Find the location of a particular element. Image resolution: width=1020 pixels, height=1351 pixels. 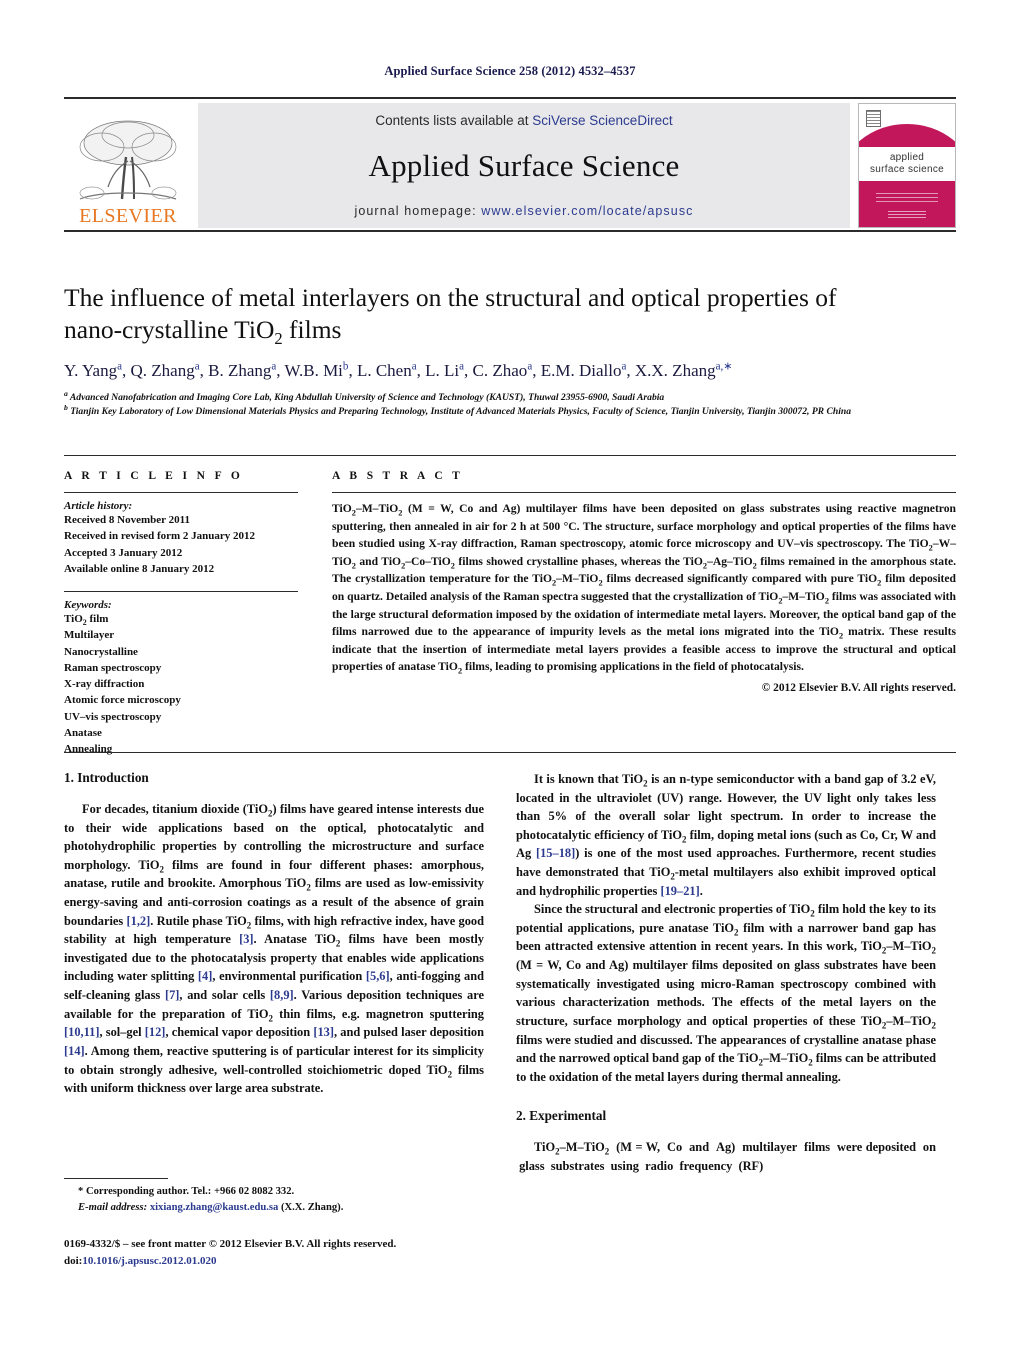

cover-top is located at coordinates (907, 141).